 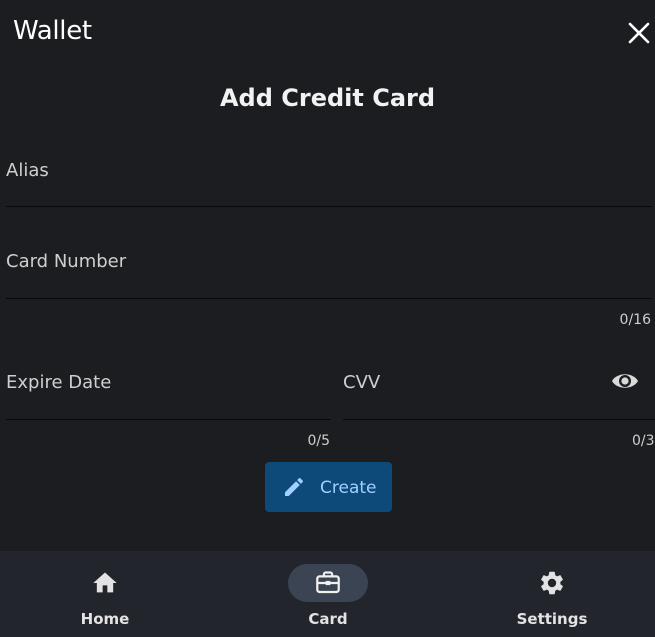 I want to click on gear-icon, so click(x=552, y=583).